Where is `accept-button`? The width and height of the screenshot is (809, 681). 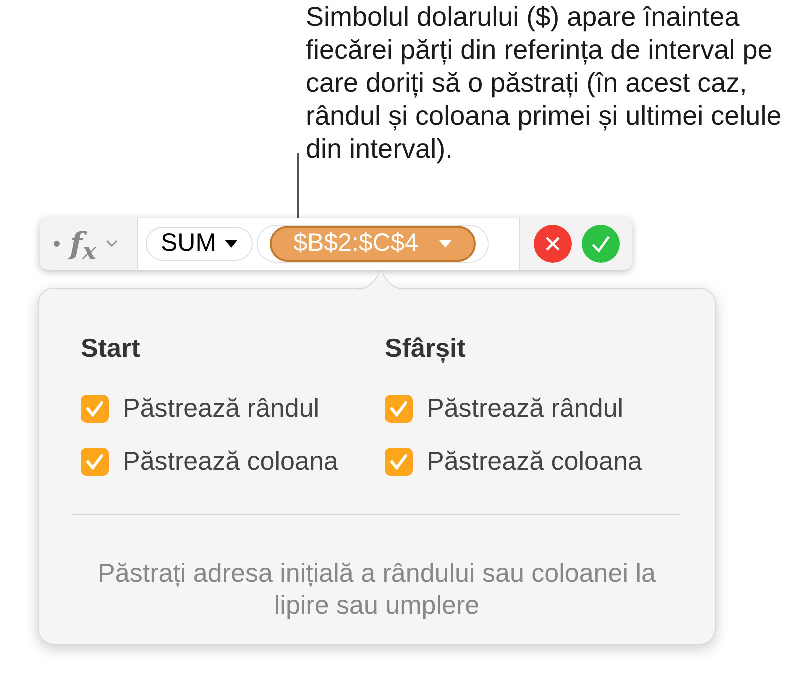
accept-button is located at coordinates (601, 244).